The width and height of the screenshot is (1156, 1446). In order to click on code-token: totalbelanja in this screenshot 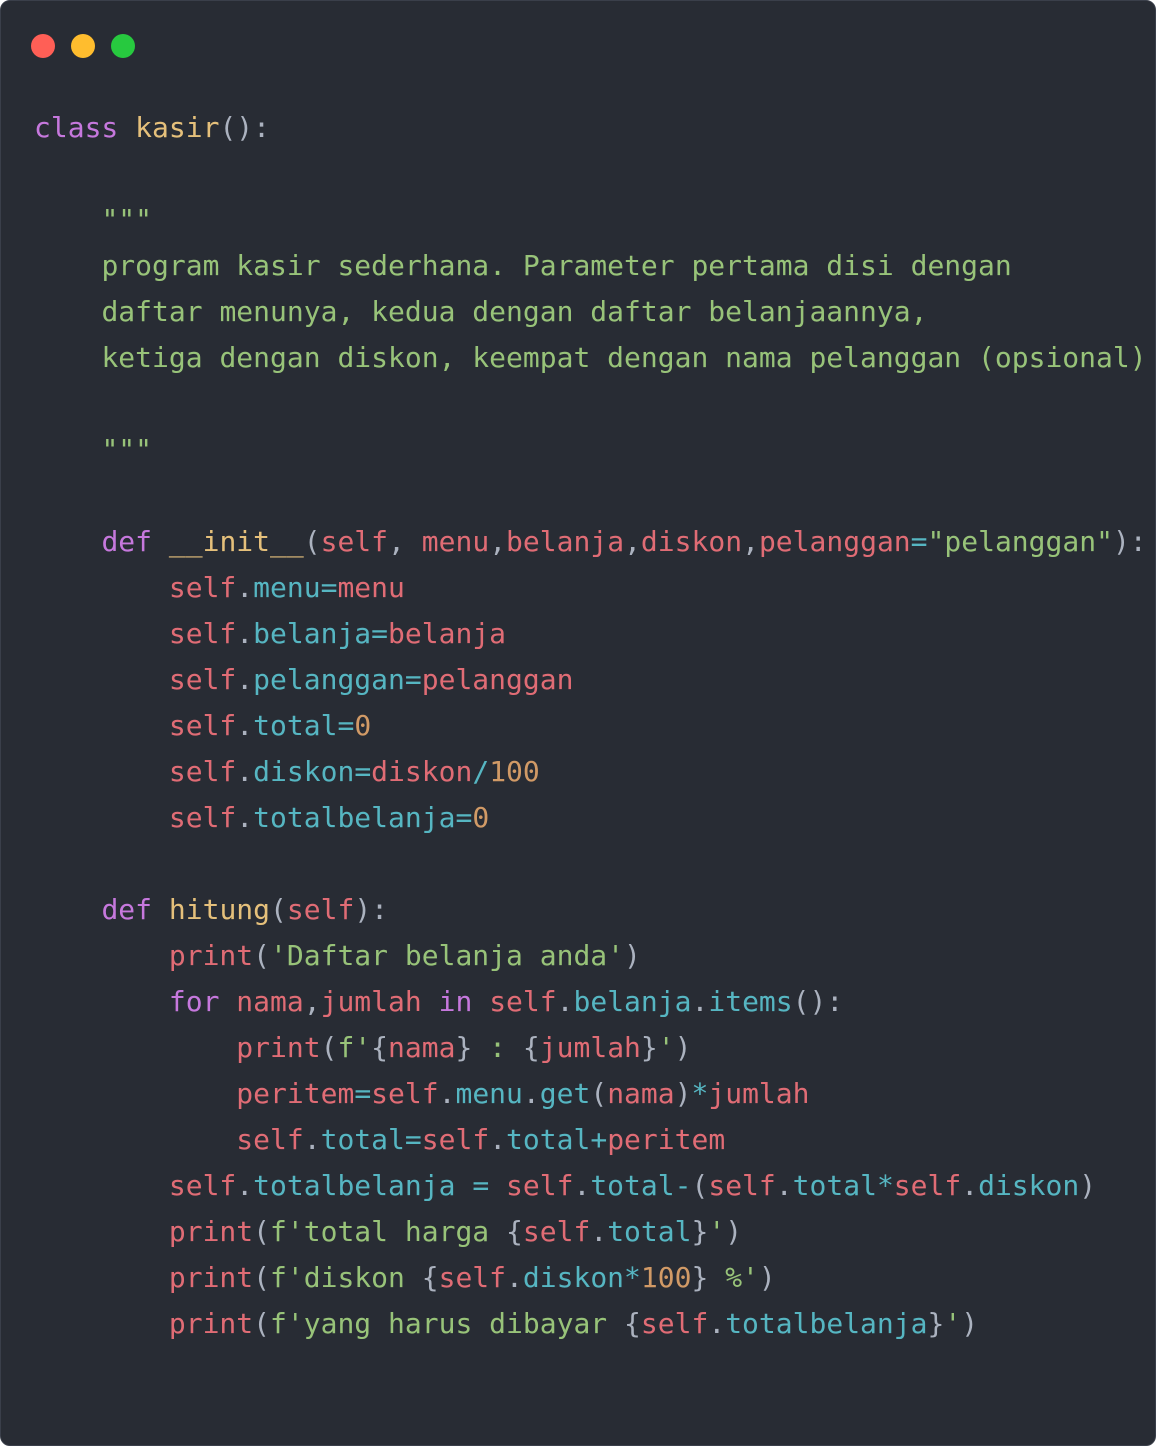, I will do `click(826, 1323)`.